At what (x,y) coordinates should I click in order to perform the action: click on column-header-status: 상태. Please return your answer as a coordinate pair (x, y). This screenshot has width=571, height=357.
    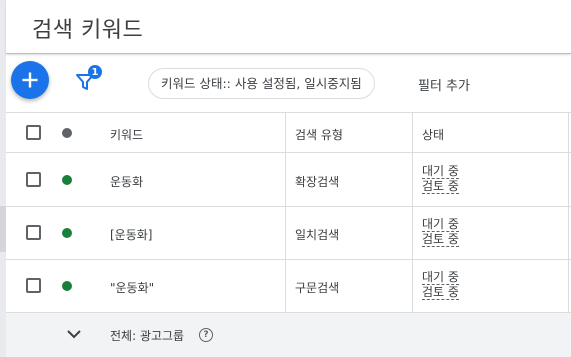
    Looking at the image, I should click on (433, 134).